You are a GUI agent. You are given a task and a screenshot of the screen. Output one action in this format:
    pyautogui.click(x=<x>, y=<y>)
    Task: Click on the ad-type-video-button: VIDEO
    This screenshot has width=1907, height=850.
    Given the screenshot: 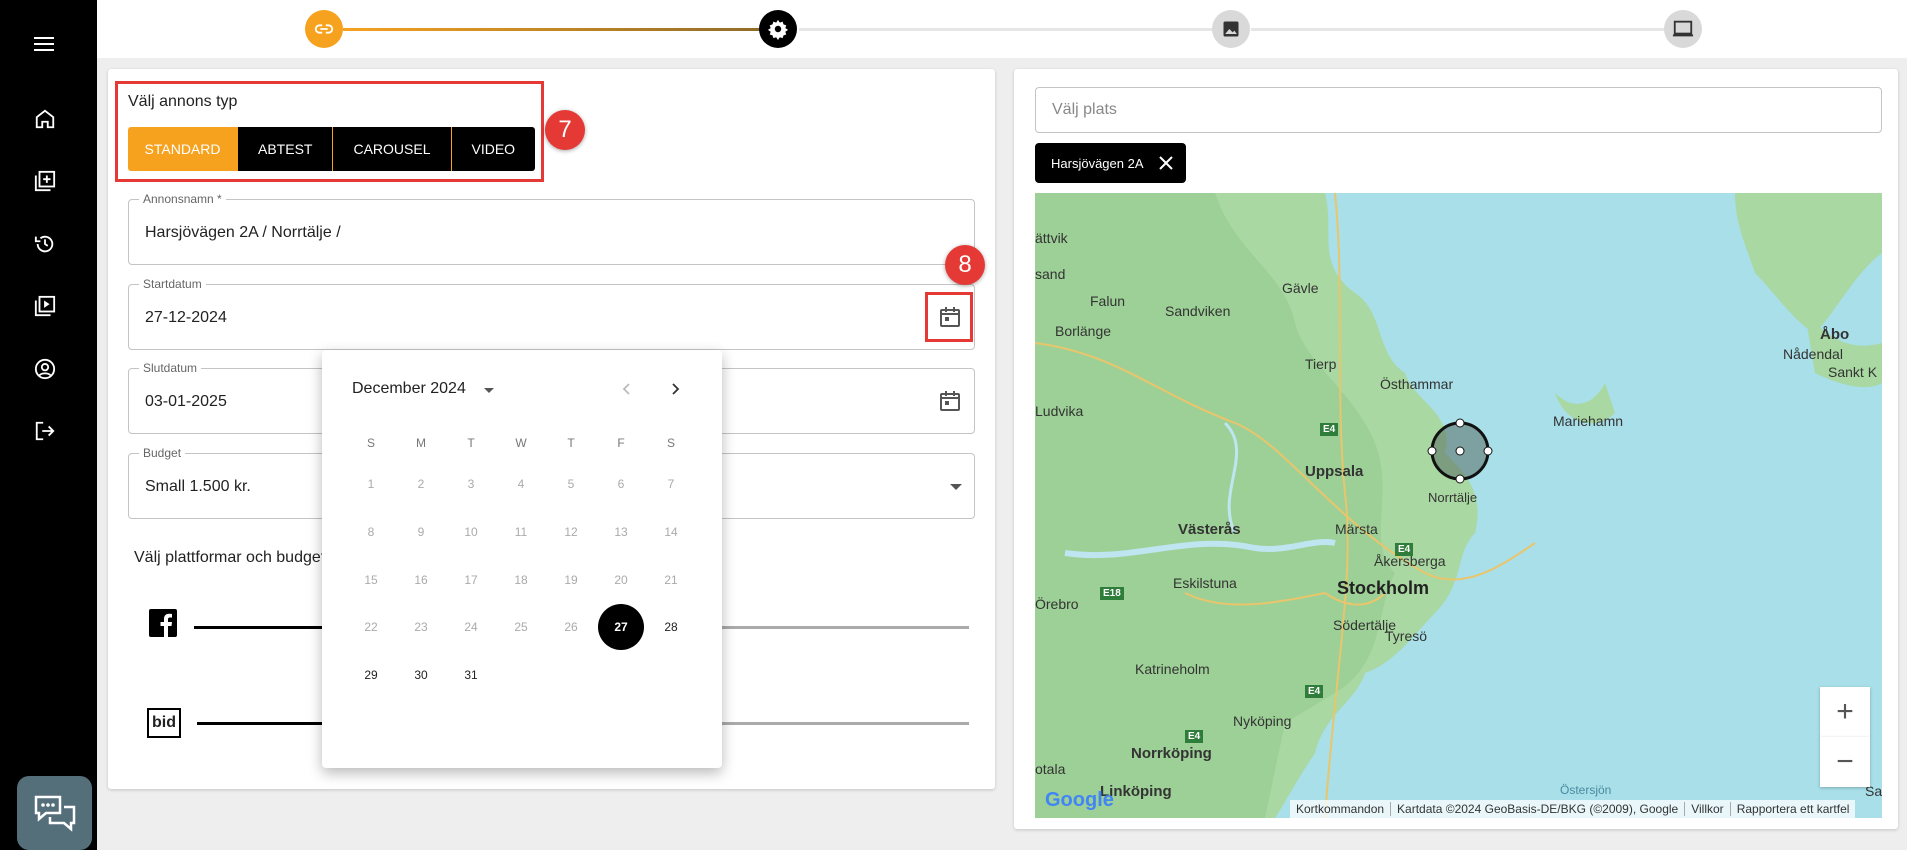 What is the action you would take?
    pyautogui.click(x=493, y=149)
    